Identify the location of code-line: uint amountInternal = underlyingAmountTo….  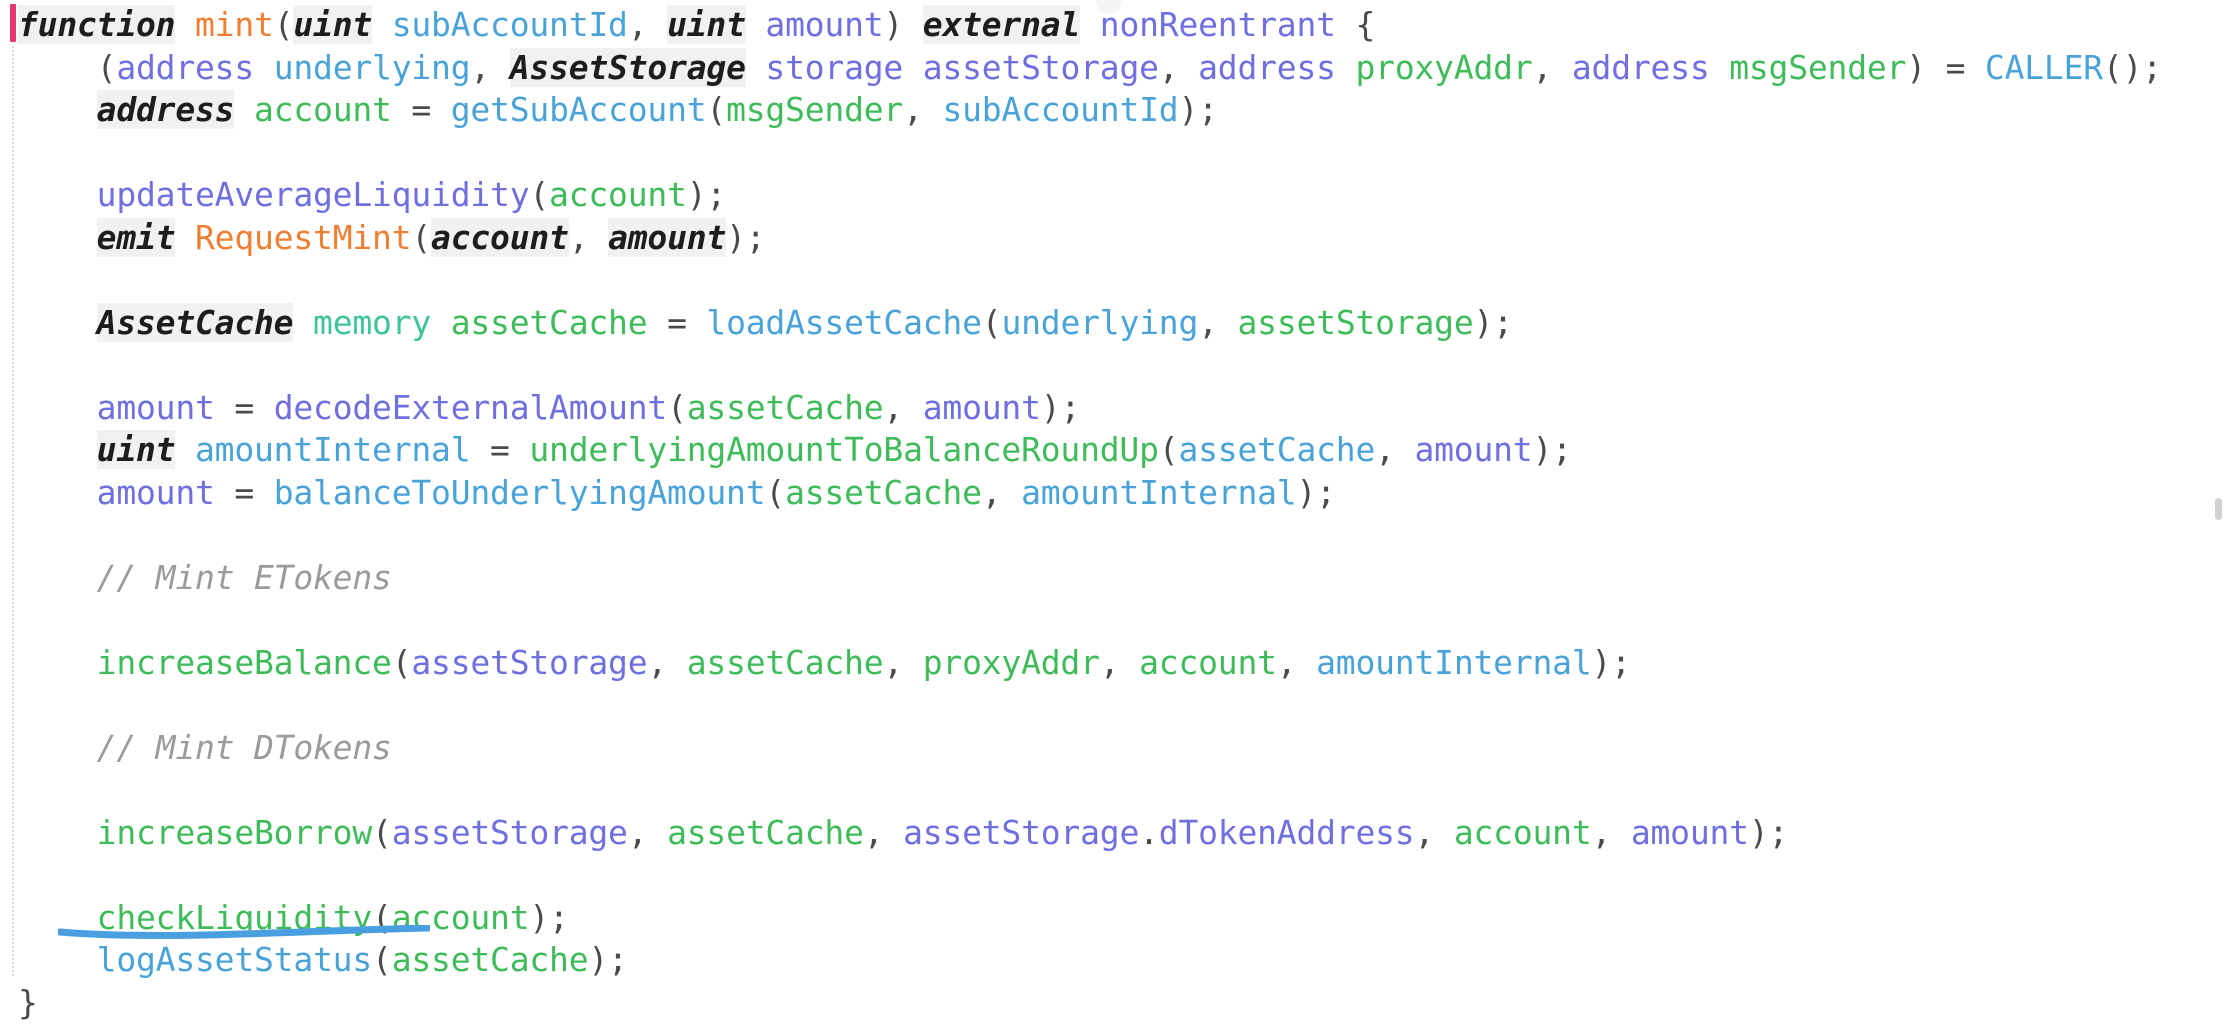
(1121, 450).